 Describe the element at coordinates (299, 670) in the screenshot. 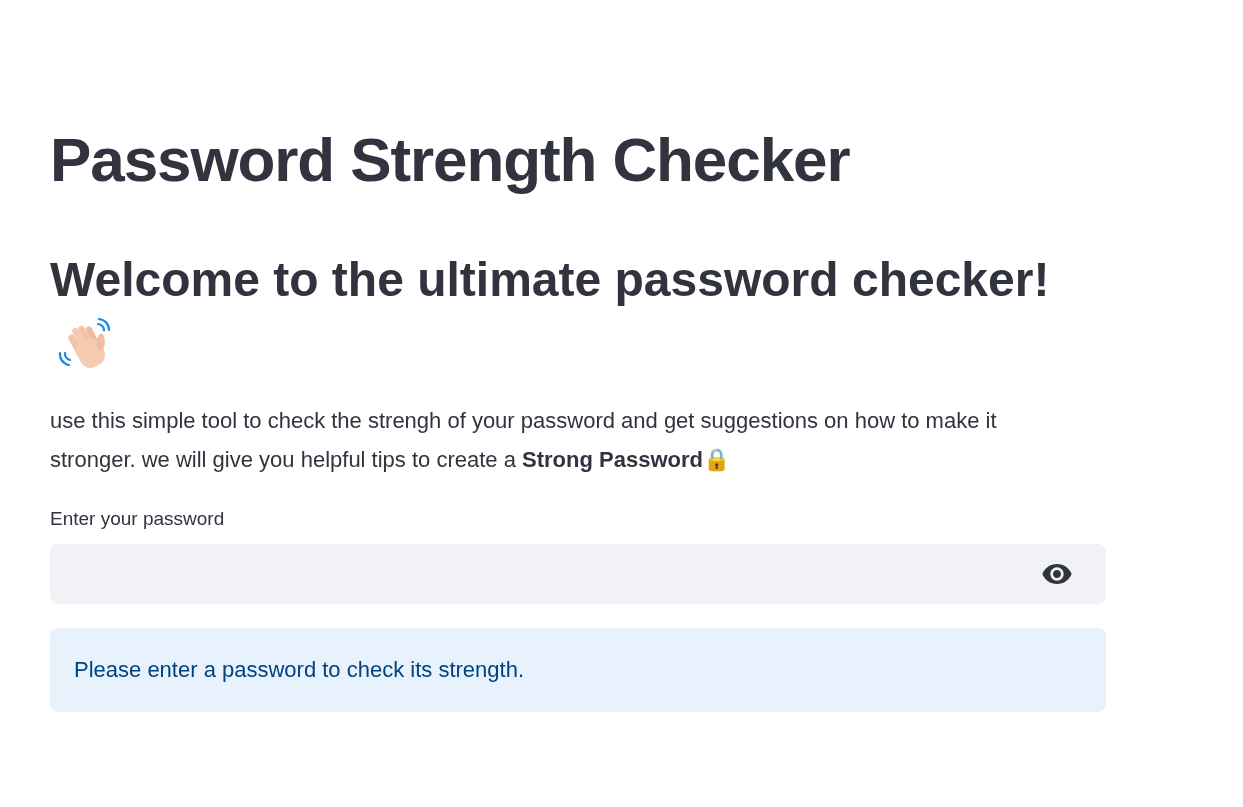

I see `info-message: Please enter a password to check its strength.` at that location.